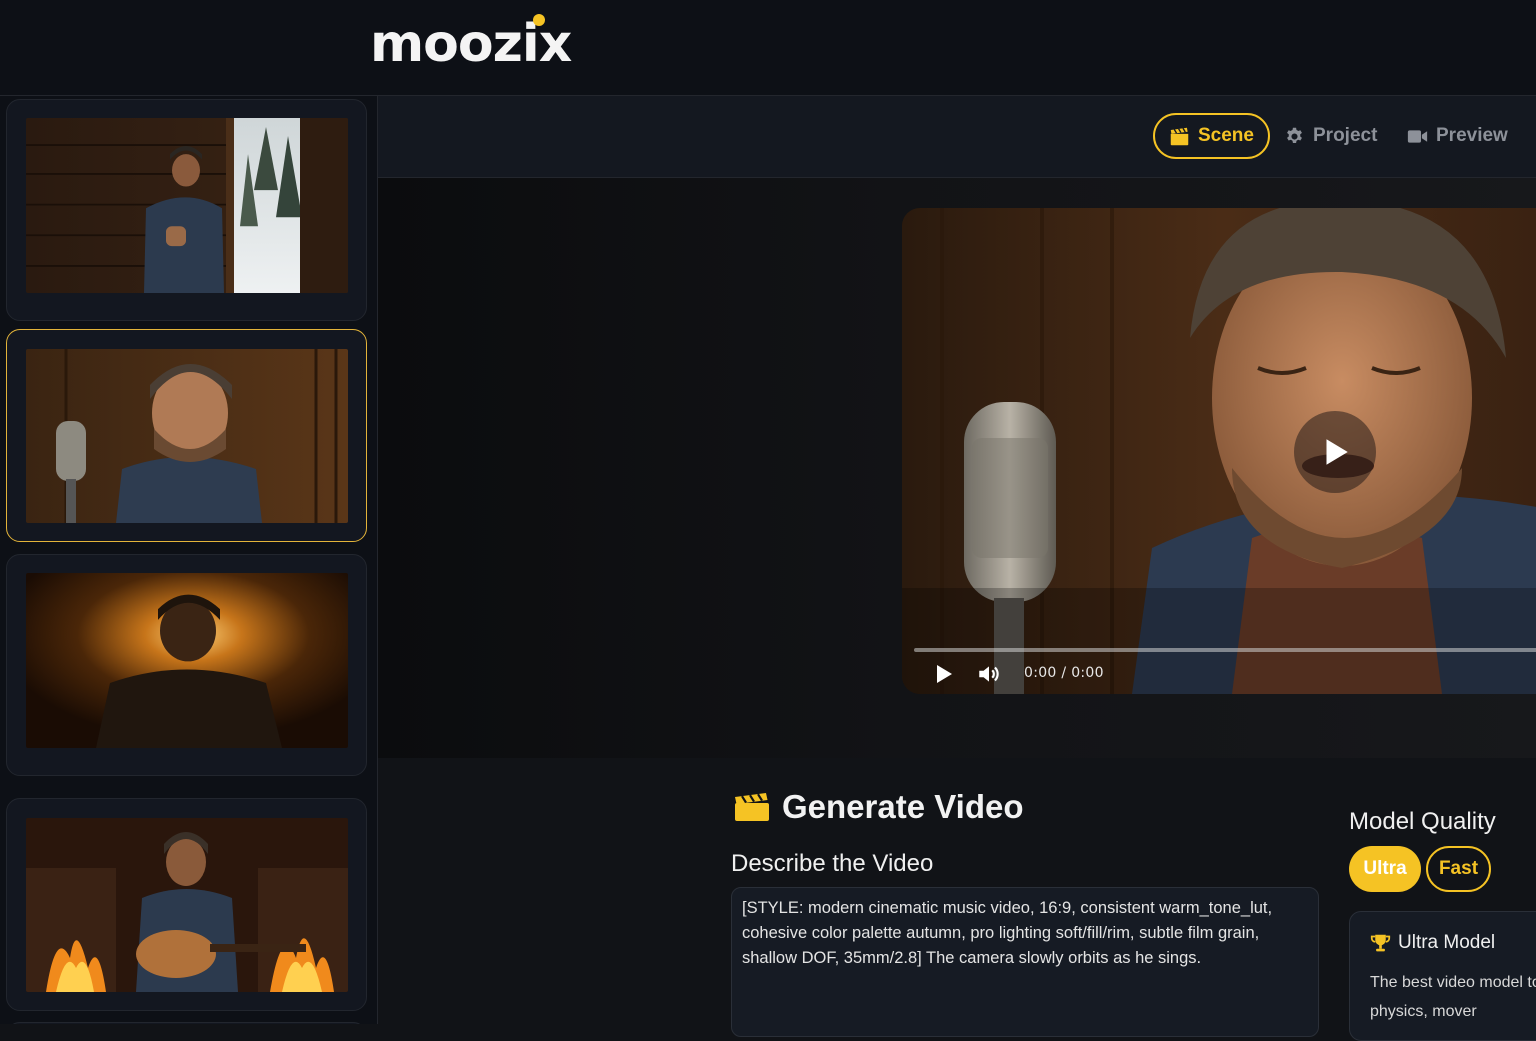  I want to click on tab-scene: Scene, so click(1211, 136).